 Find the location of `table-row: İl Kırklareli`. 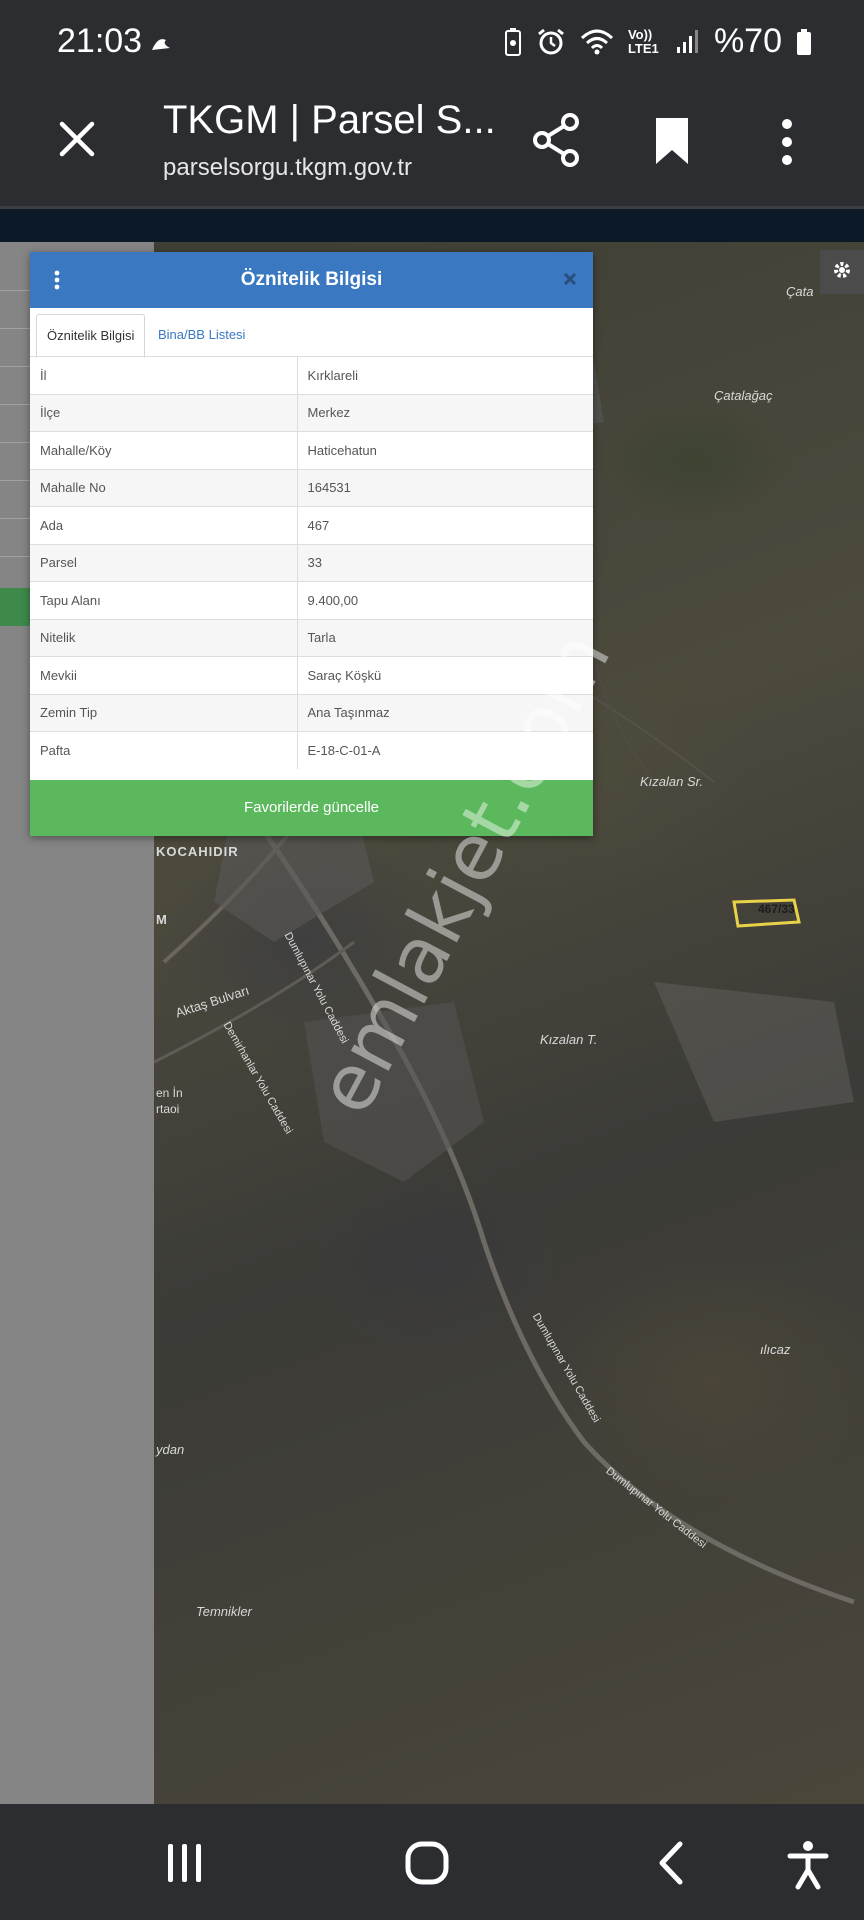

table-row: İl Kırklareli is located at coordinates (311, 375).